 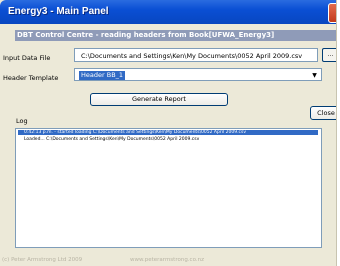 I want to click on header-template-select: Header BB_1 ▼, so click(x=198, y=74).